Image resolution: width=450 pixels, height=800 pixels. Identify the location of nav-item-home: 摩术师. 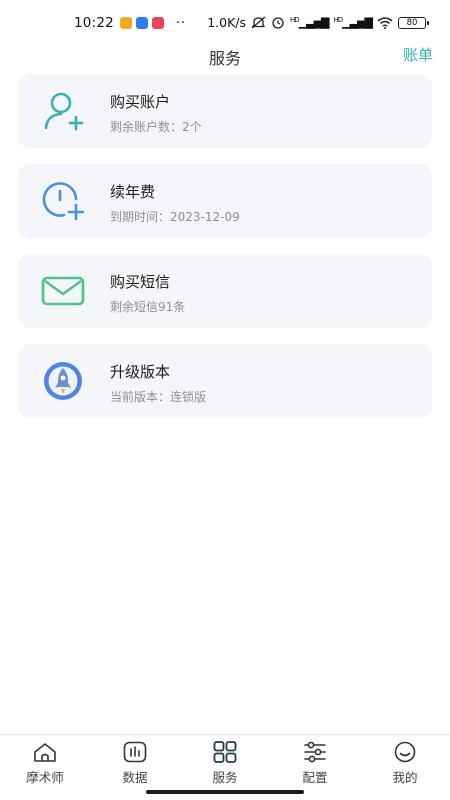
(45, 761).